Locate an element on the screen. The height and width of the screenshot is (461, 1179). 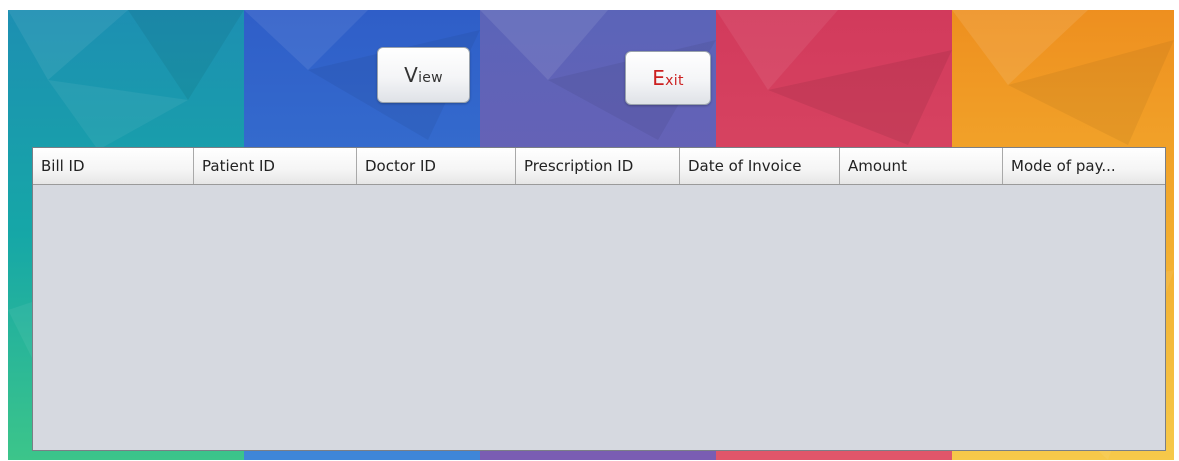
column-header-date-of-invoice: Date of Invoice is located at coordinates (760, 166).